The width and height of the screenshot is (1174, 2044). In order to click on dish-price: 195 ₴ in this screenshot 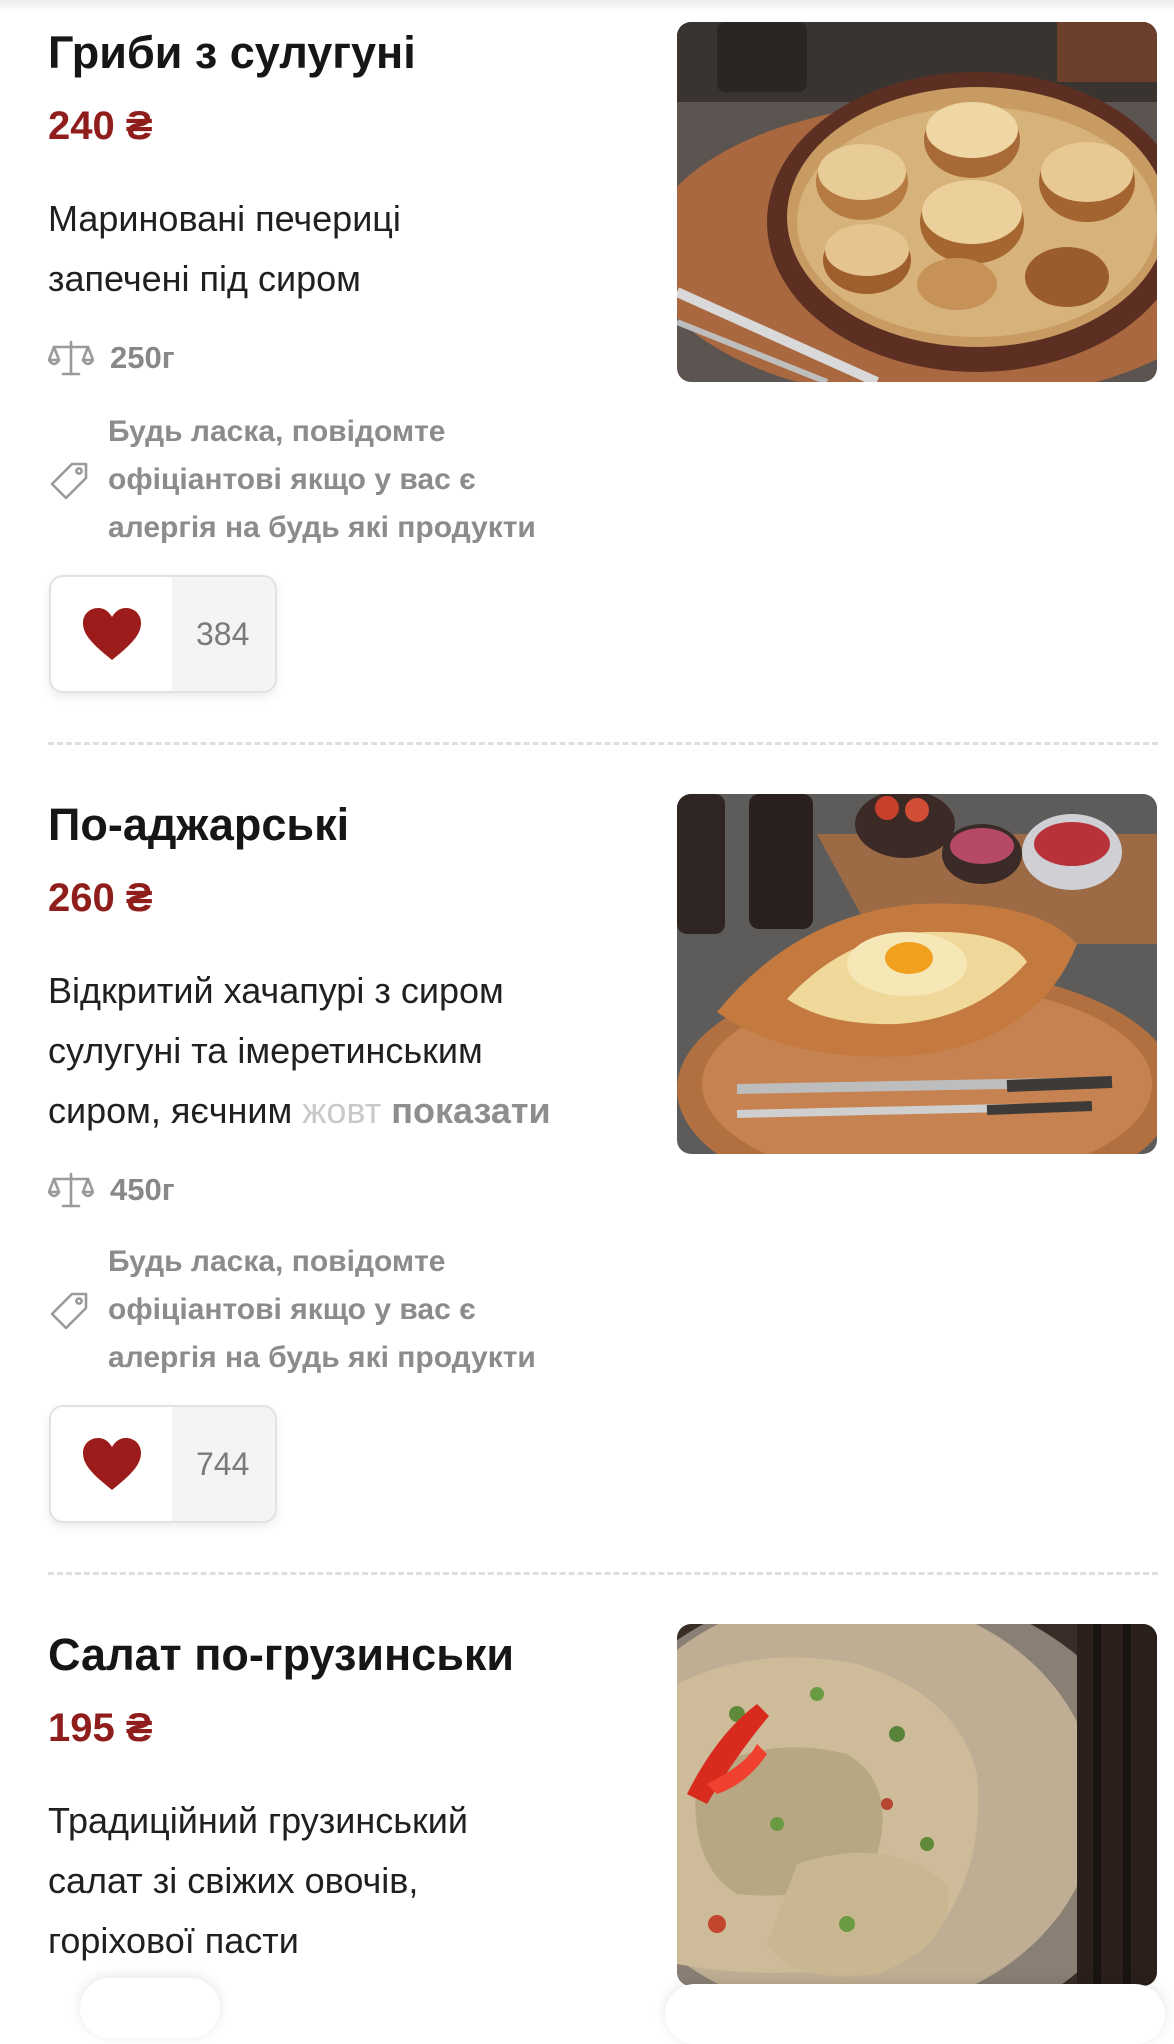, I will do `click(100, 1728)`.